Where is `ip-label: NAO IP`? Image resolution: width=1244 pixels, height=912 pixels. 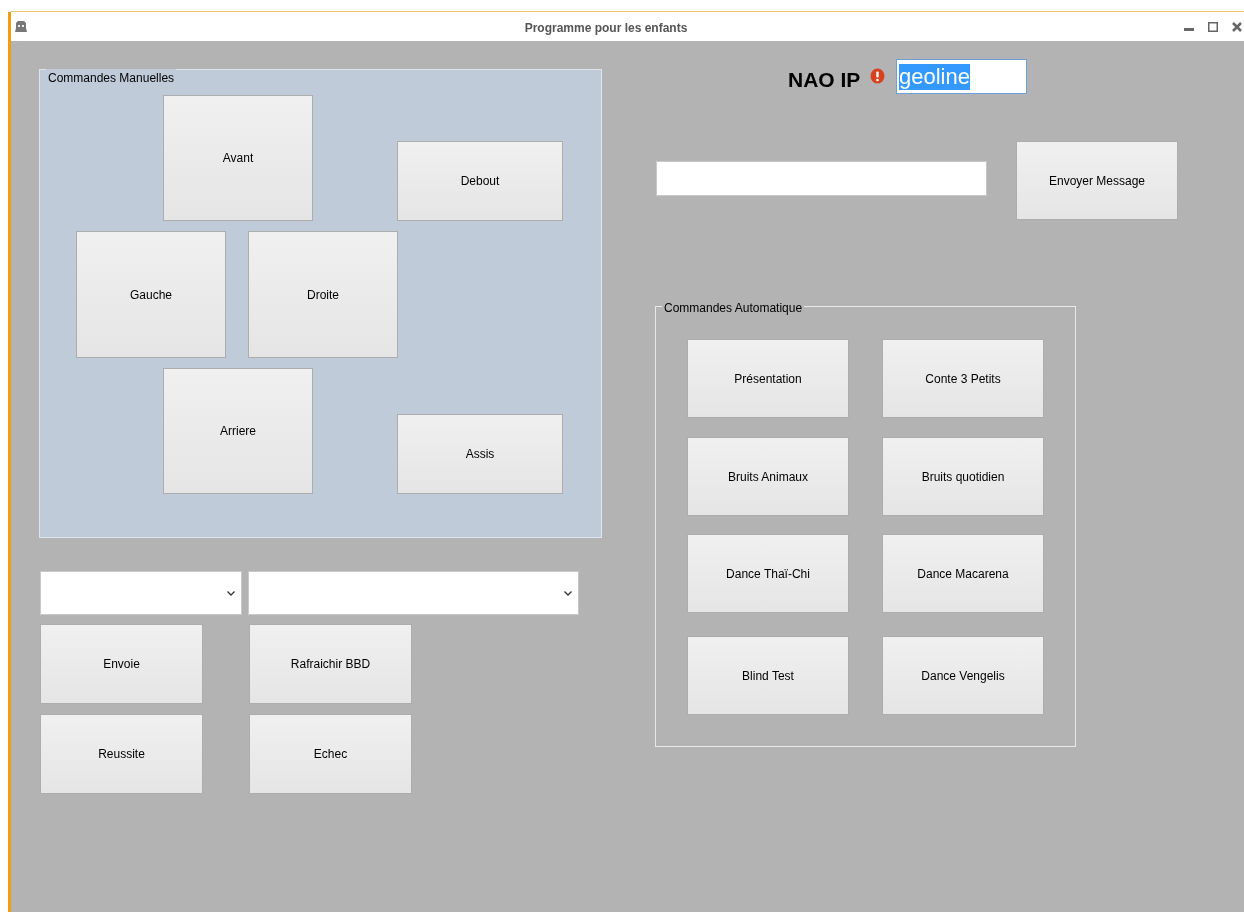 ip-label: NAO IP is located at coordinates (824, 80).